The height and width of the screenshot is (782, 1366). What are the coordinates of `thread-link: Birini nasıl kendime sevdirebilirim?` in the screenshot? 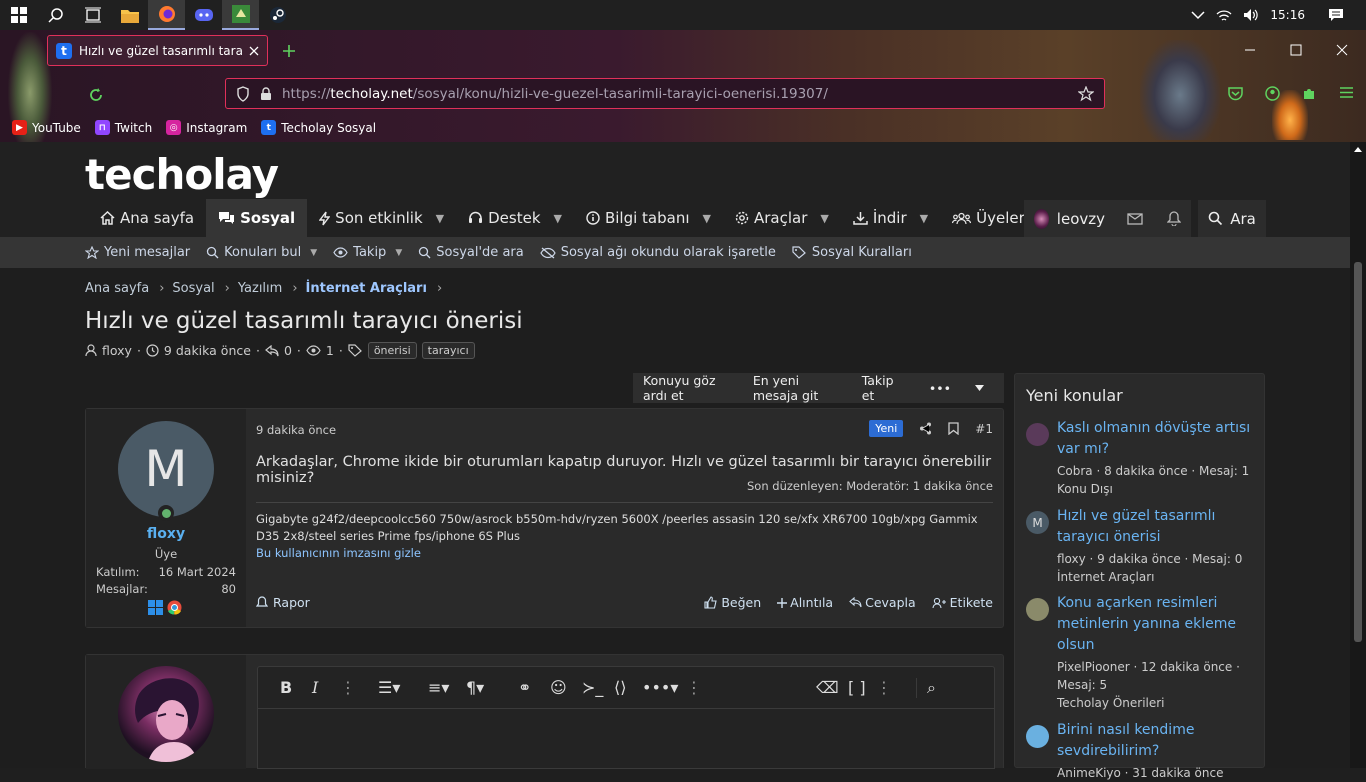 It's located at (1154, 741).